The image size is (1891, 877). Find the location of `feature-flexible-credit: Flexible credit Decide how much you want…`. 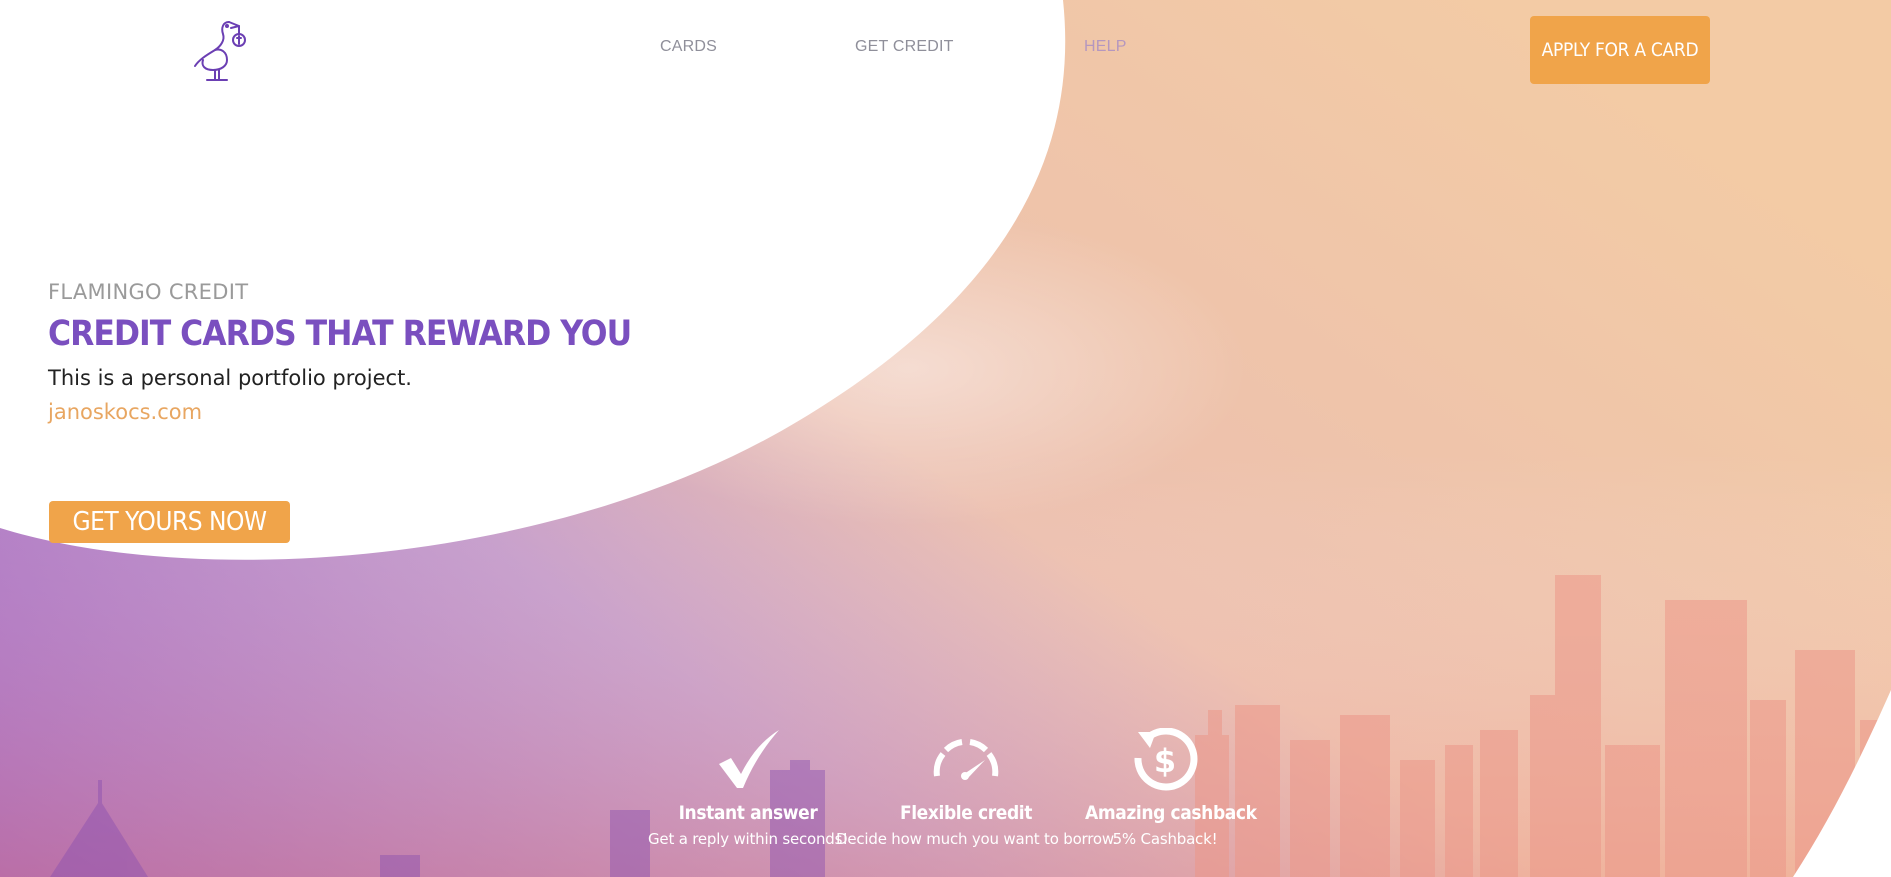

feature-flexible-credit: Flexible credit Decide how much you want… is located at coordinates (977, 788).